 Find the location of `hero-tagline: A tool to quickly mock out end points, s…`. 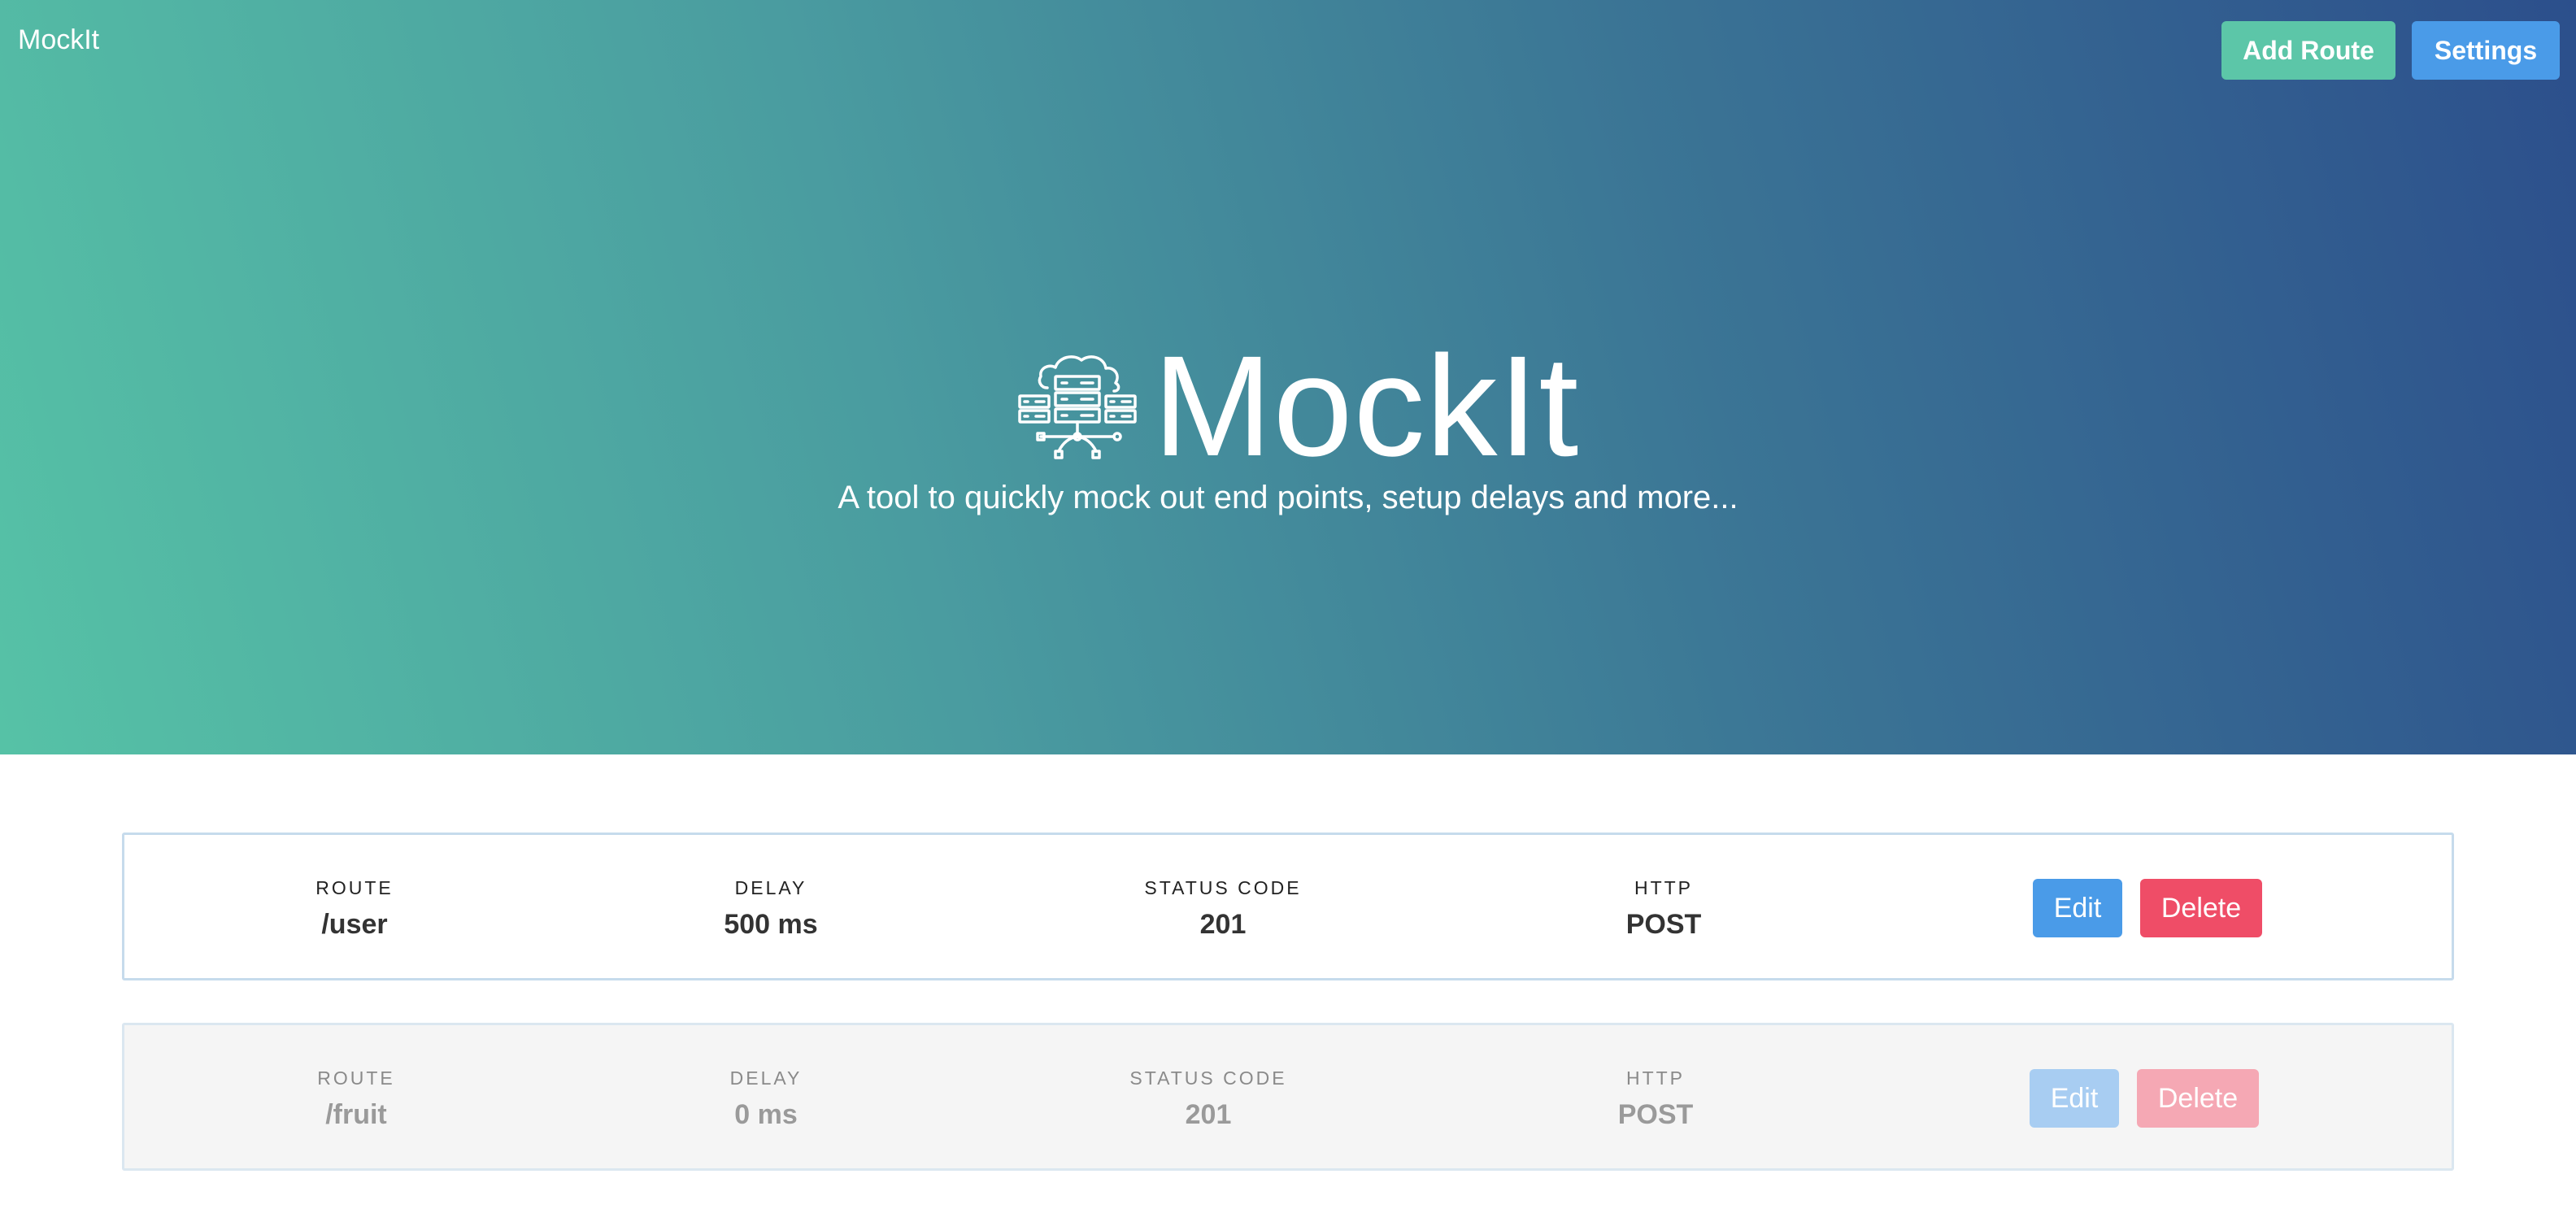

hero-tagline: A tool to quickly mock out end points, s… is located at coordinates (1288, 498).